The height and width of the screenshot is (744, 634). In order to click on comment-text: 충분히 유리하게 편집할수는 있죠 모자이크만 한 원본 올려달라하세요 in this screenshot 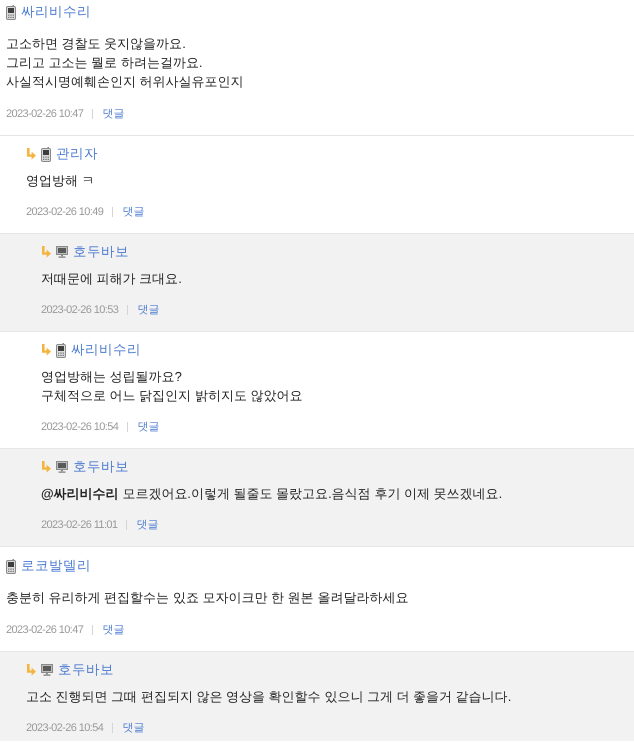, I will do `click(208, 598)`.